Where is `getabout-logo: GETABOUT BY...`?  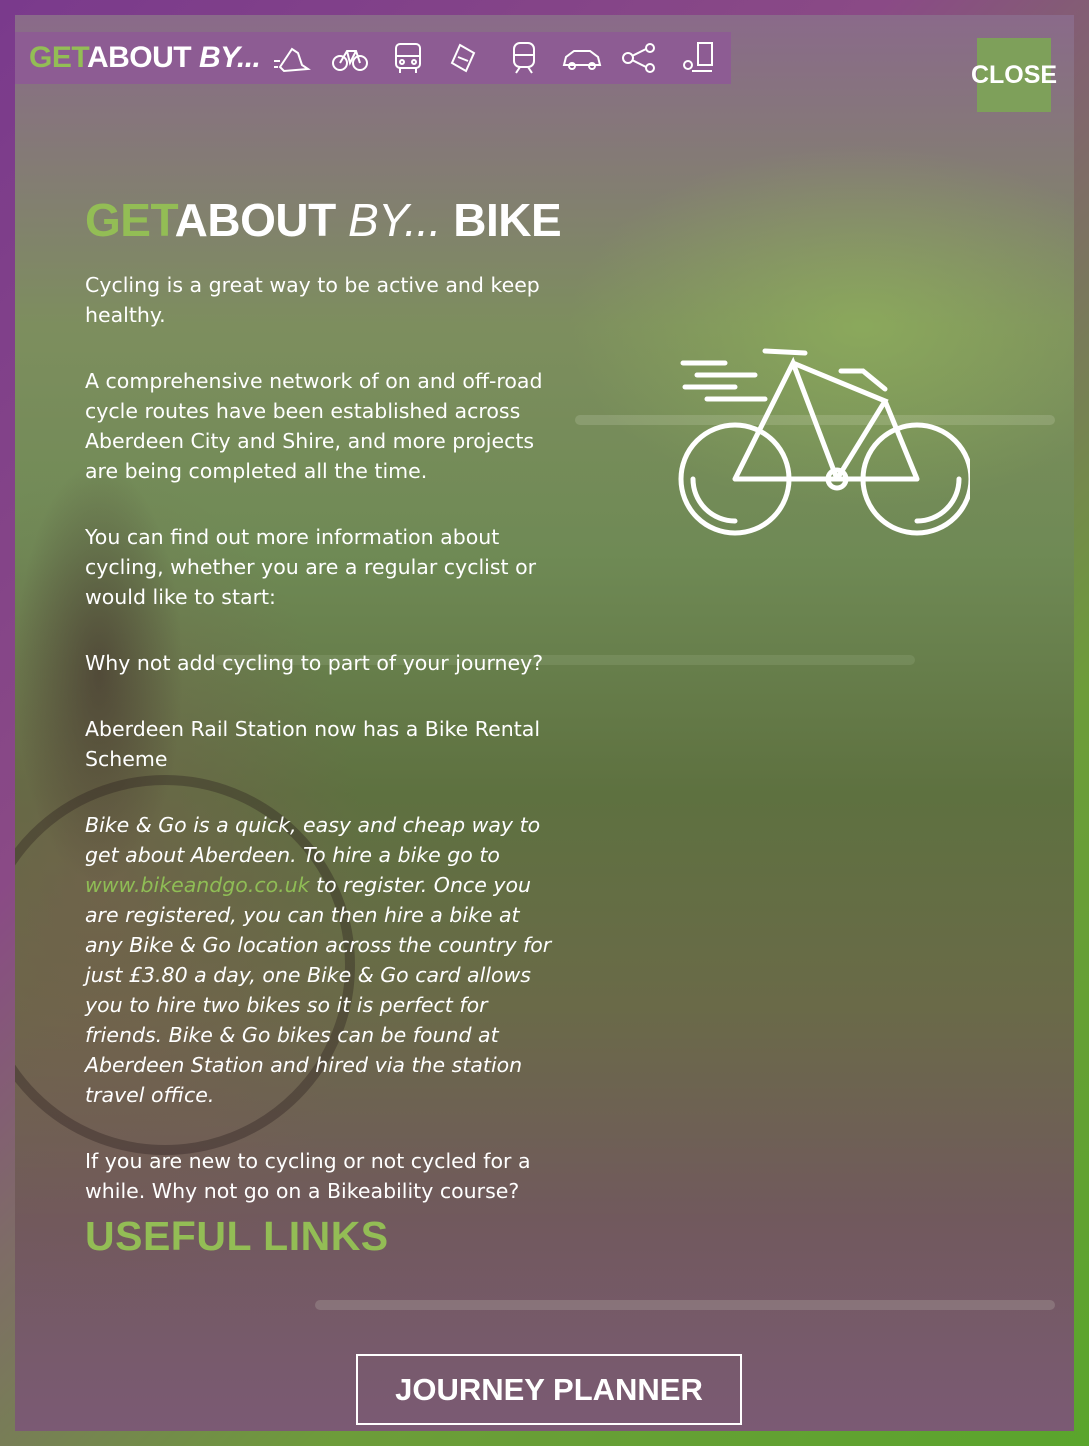 getabout-logo: GETABOUT BY... is located at coordinates (145, 58).